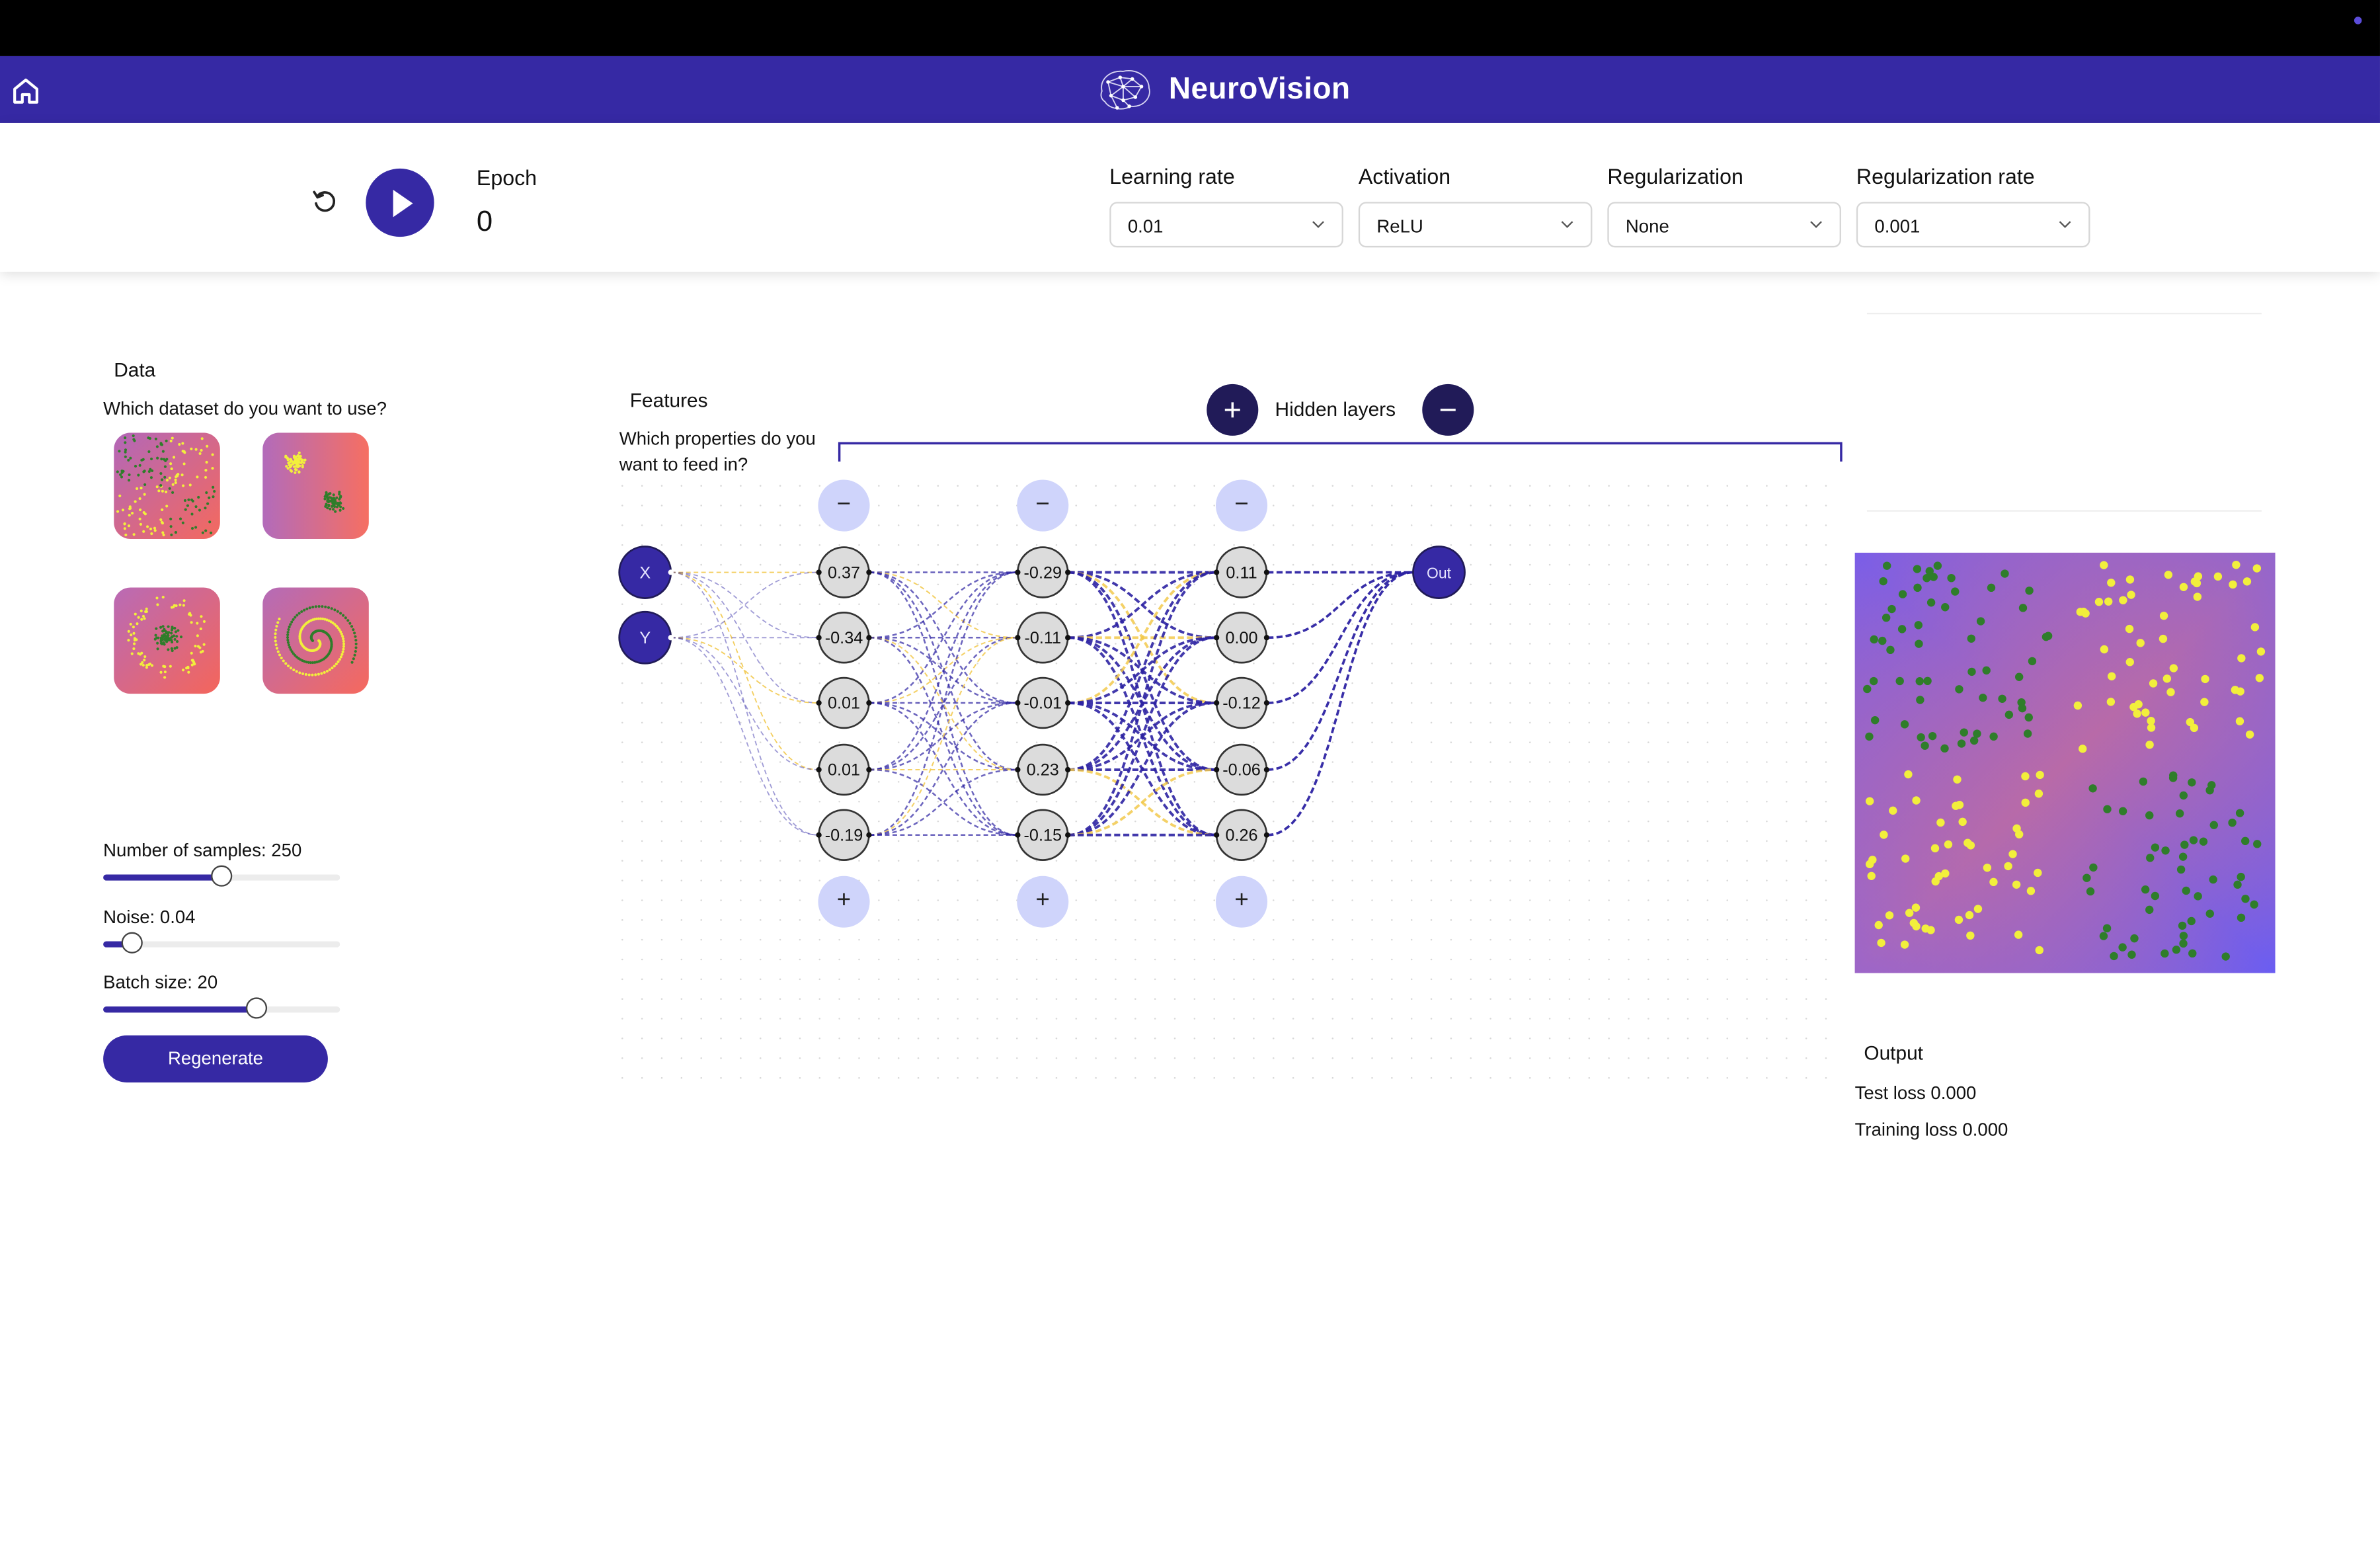  What do you see at coordinates (1448, 410) in the screenshot?
I see `remove-hidden-layer-button` at bounding box center [1448, 410].